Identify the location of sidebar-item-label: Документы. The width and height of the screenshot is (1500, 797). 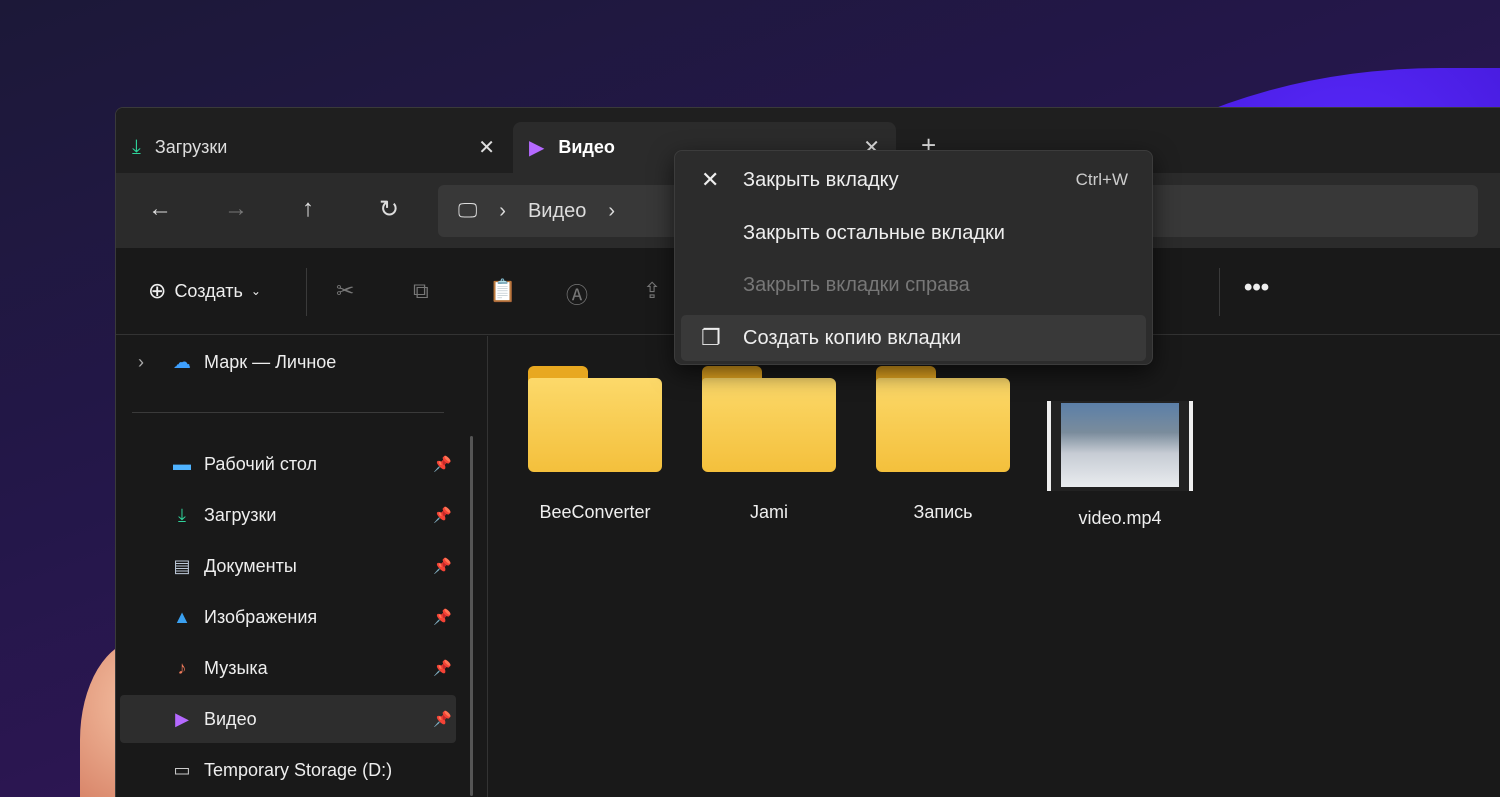
(250, 565).